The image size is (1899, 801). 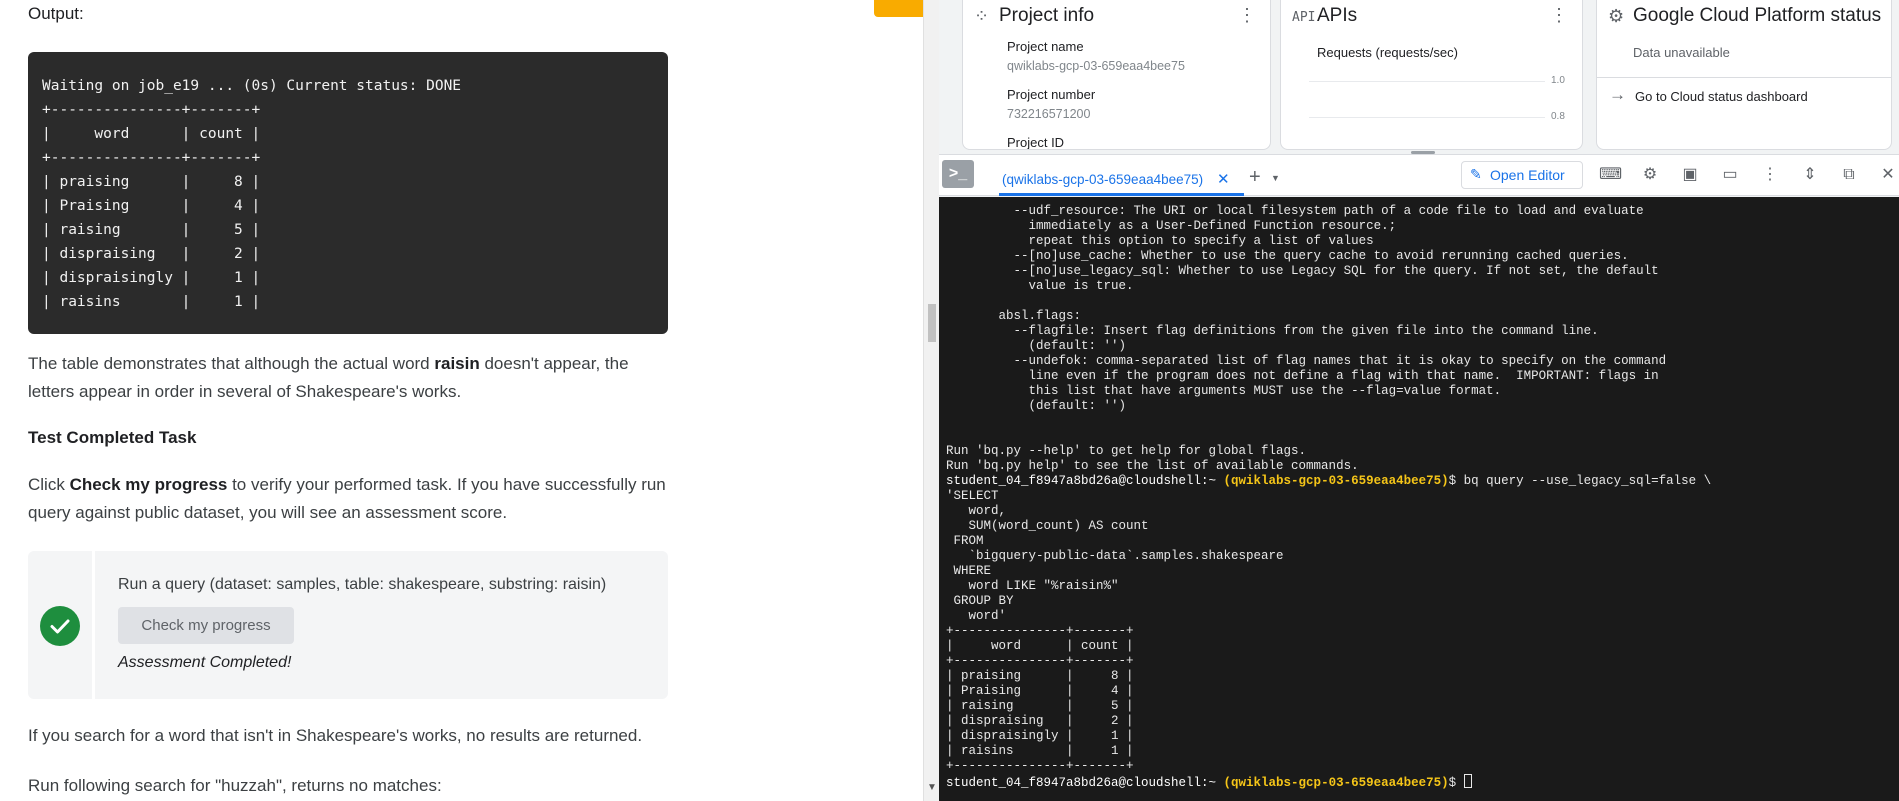 What do you see at coordinates (1096, 66) in the screenshot?
I see `project-name-value: qwiklabs-gcp-03-659eaa4bee75` at bounding box center [1096, 66].